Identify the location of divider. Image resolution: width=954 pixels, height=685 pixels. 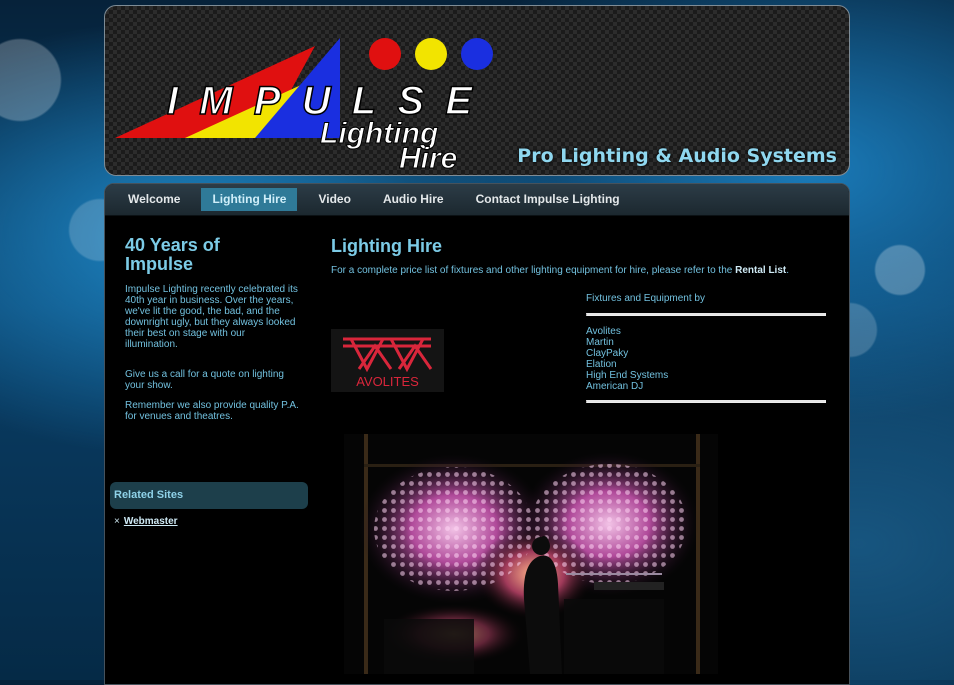
(706, 401).